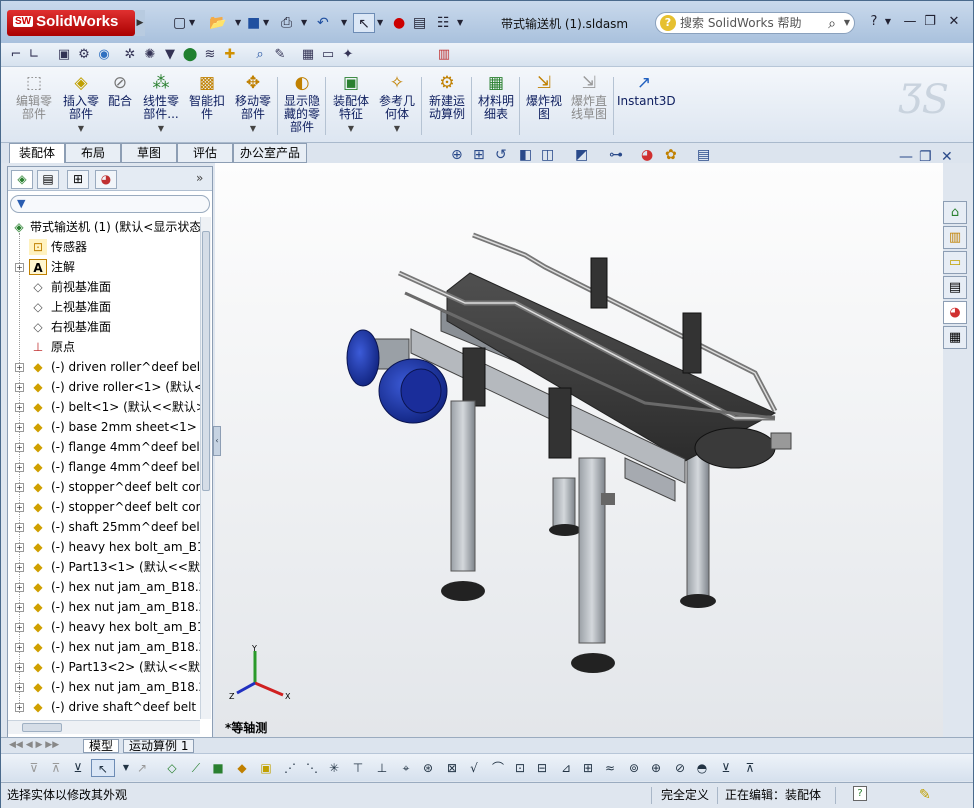 Image resolution: width=974 pixels, height=808 pixels. Describe the element at coordinates (334, 768) in the screenshot. I see `filter-points-icon: ✳` at that location.